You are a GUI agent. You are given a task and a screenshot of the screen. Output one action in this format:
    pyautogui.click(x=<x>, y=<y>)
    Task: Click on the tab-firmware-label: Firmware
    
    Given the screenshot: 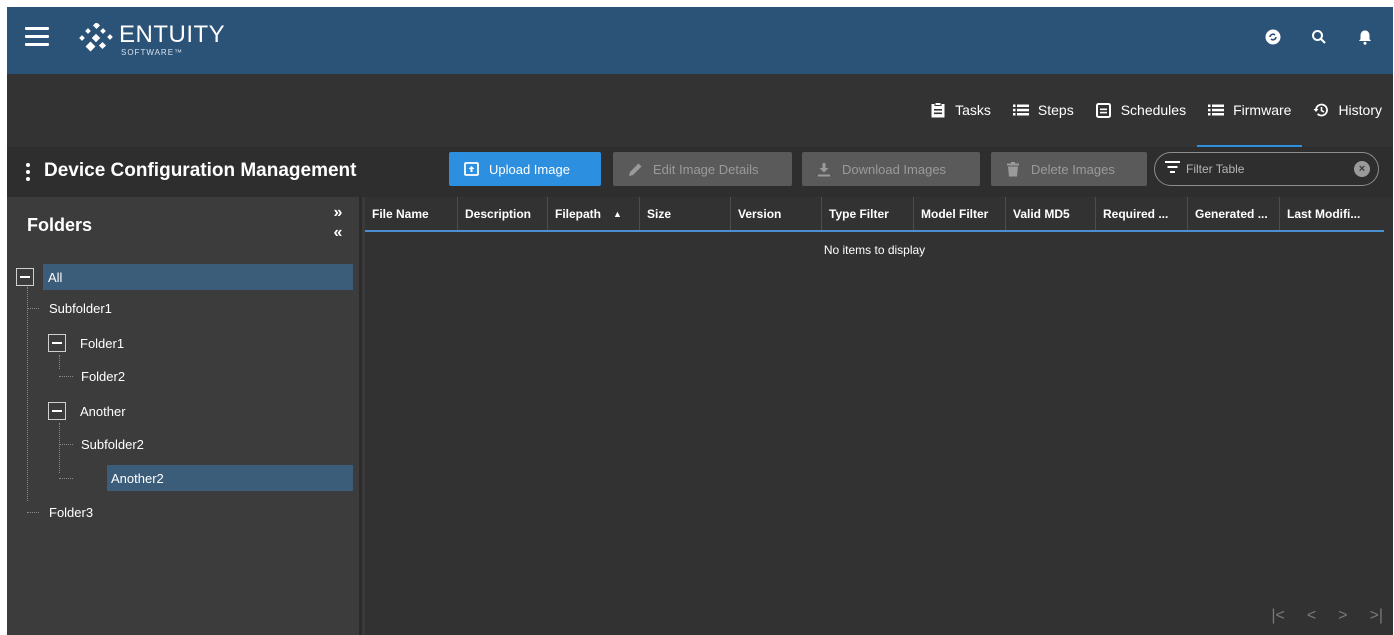 What is the action you would take?
    pyautogui.click(x=1262, y=110)
    